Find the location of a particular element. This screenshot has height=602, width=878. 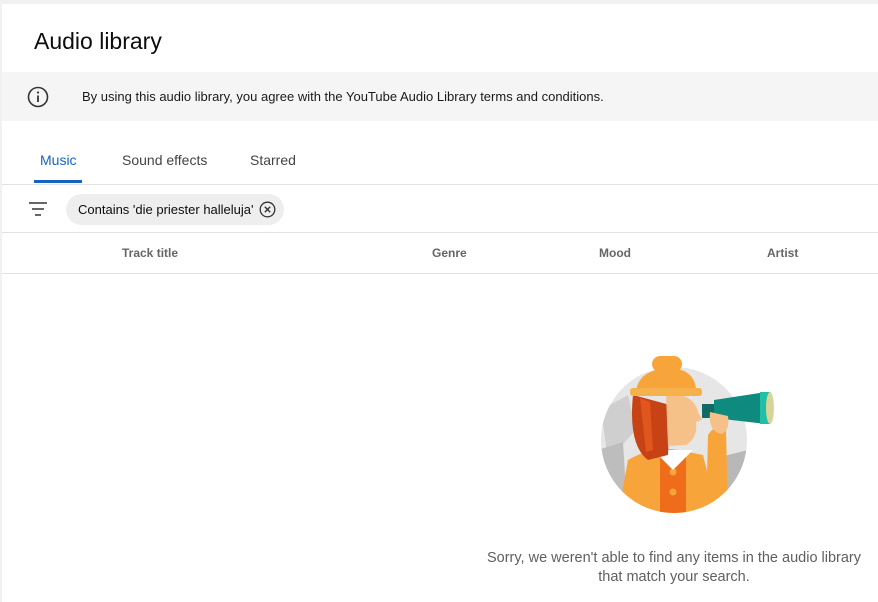

library-tabs: Music Sound effects Starred is located at coordinates (440, 164).